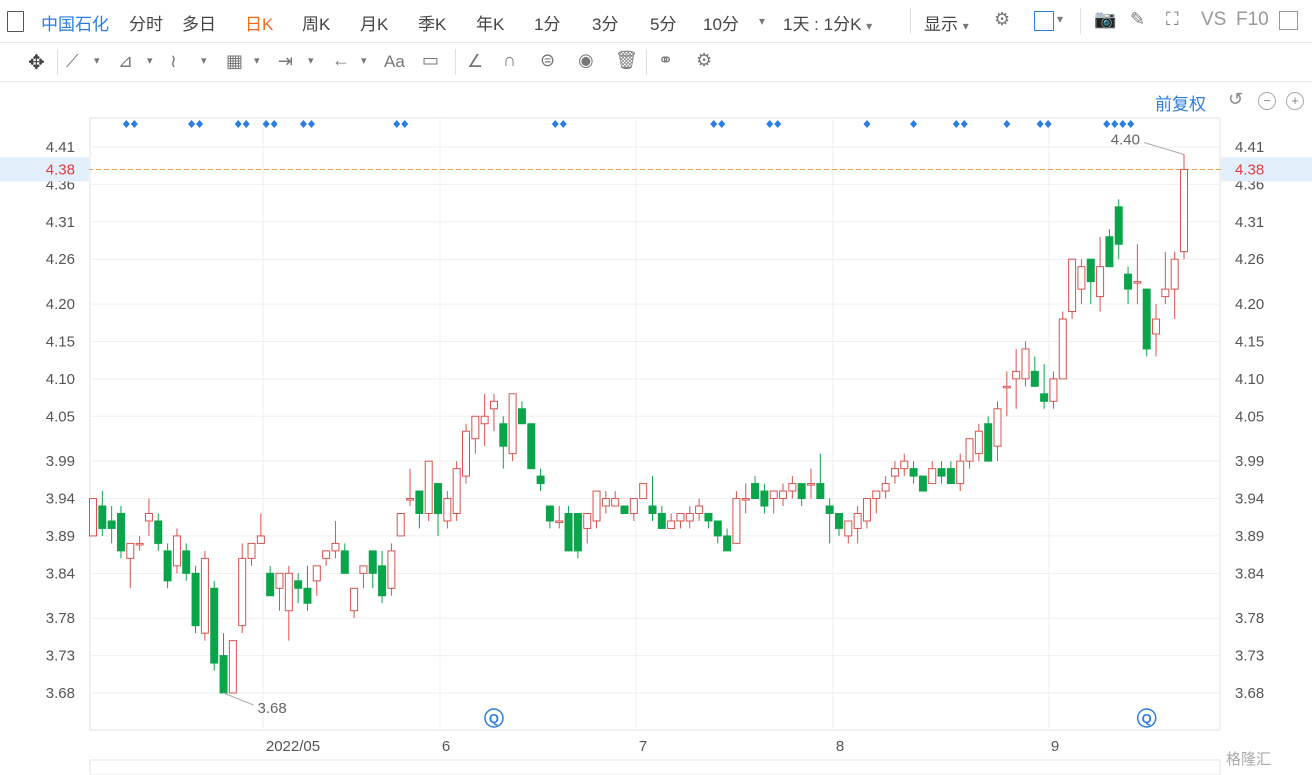 This screenshot has width=1312, height=775. What do you see at coordinates (1249, 499) in the screenshot?
I see `y-tick-label-right: 3.94` at bounding box center [1249, 499].